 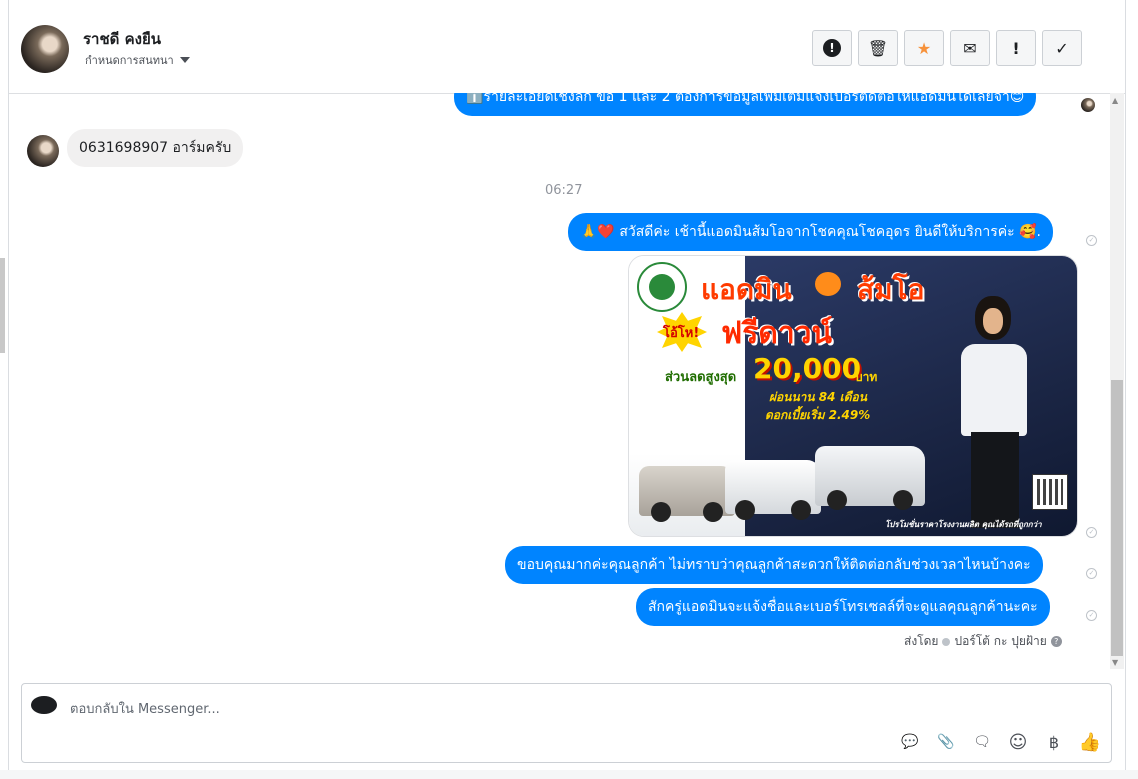 What do you see at coordinates (818, 415) in the screenshot?
I see `promo-interest: ดอกเบี้ยเริ่ม 2.49%` at bounding box center [818, 415].